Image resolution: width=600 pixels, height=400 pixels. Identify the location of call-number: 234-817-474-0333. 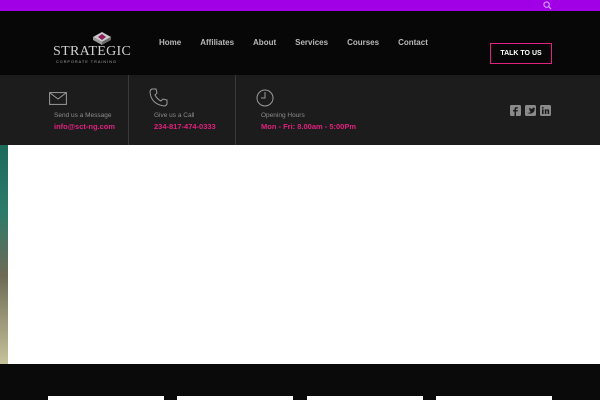
(185, 126).